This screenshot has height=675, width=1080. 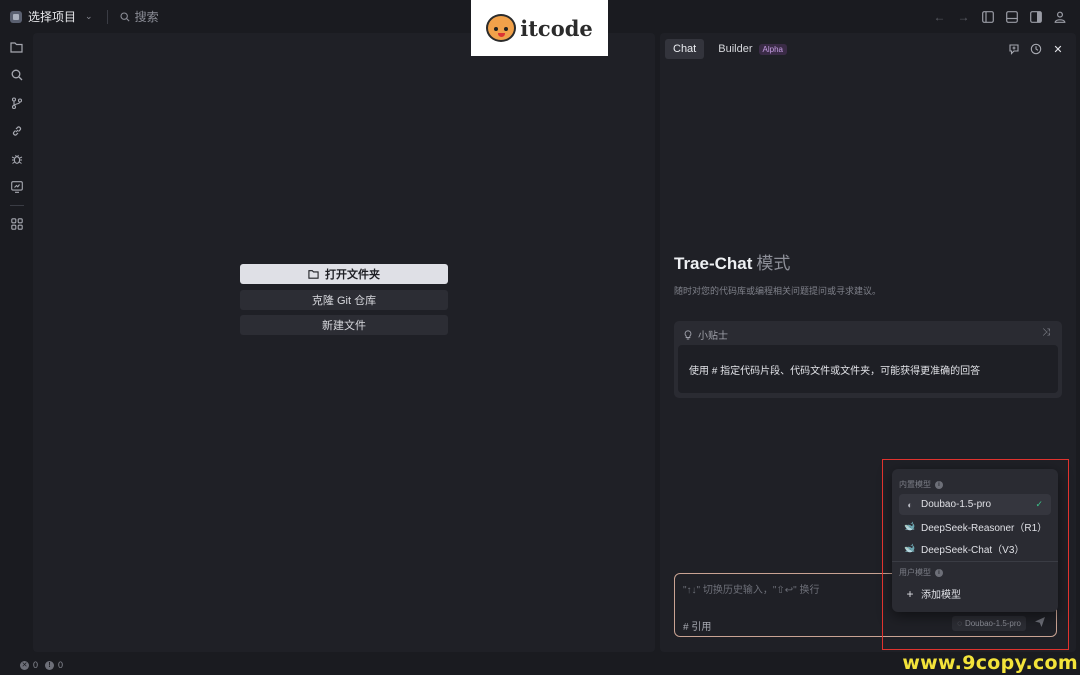 I want to click on tips-body: 使用 # 指定代码片段、代码文件或文件夹，可能获得更准确的回答, so click(x=868, y=369).